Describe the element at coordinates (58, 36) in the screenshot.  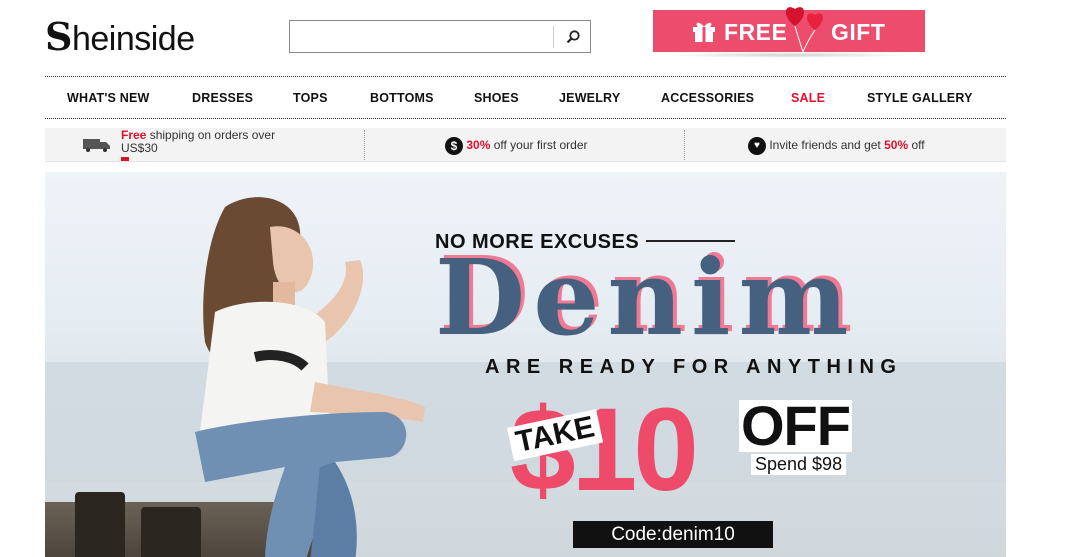
I see `logo-initial: S` at that location.